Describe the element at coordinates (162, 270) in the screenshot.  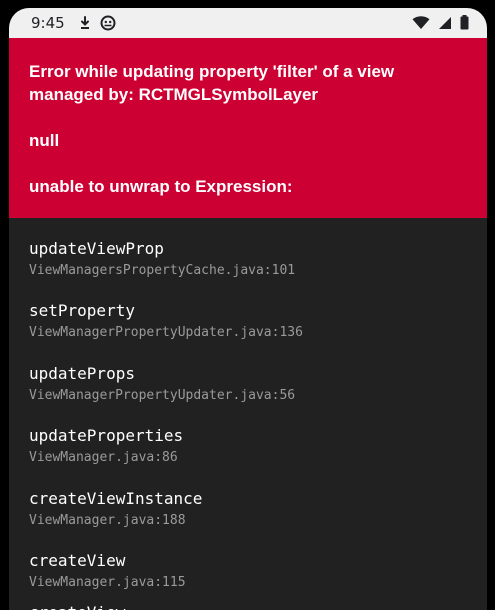
I see `frame-location: ViewManagersPropertyCache.java:101` at that location.